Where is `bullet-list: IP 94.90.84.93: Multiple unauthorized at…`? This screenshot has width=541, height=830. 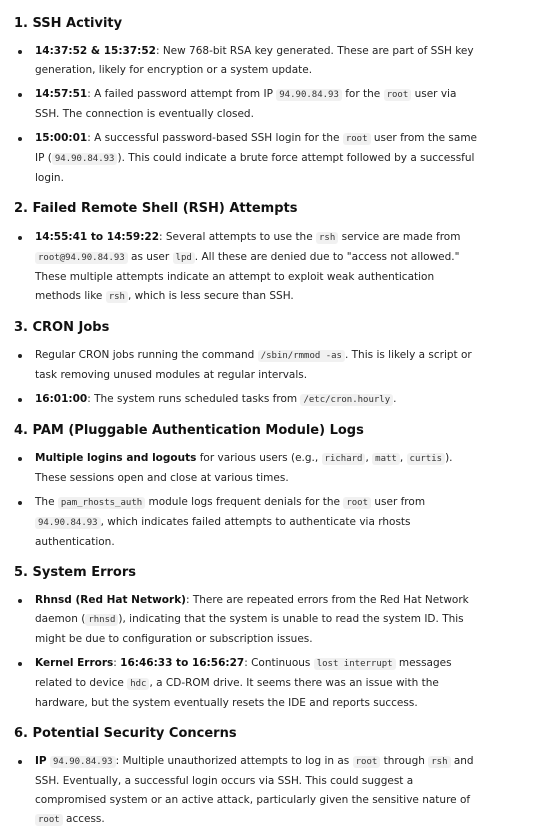 bullet-list: IP 94.90.84.93: Multiple unauthorized at… is located at coordinates (270, 791).